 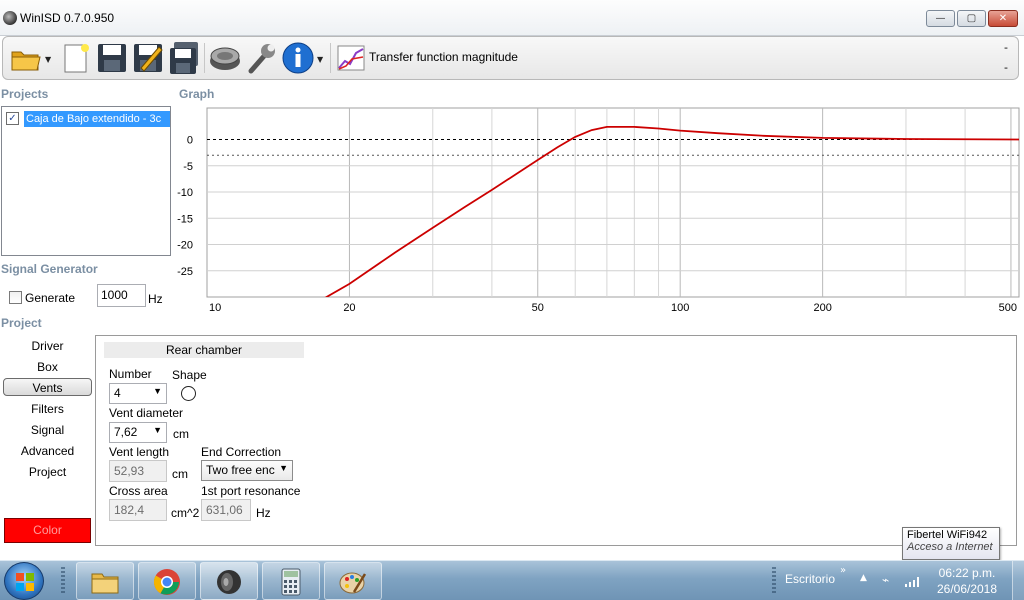 What do you see at coordinates (843, 570) in the screenshot?
I see `double-chevron-icon: »` at bounding box center [843, 570].